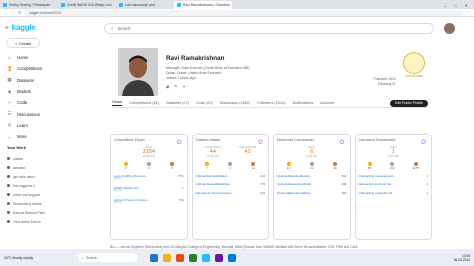 The width and height of the screenshot is (474, 266). What do you see at coordinates (203, 5) in the screenshot?
I see `browser-tab-active: Ravi Ramakrishnan | Grandma` at bounding box center [203, 5].